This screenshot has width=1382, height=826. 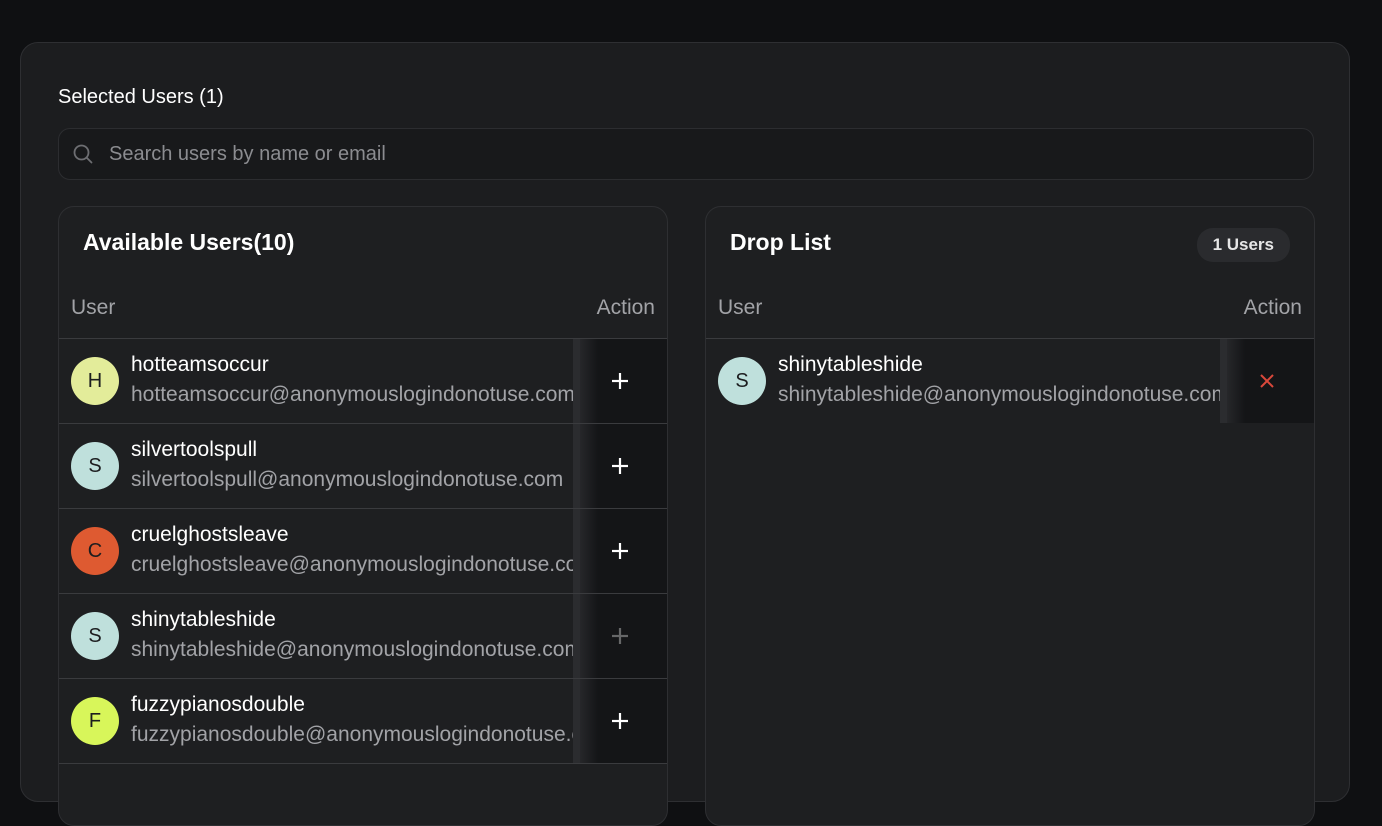 I want to click on user-name: hotteamsoccur, so click(x=200, y=364).